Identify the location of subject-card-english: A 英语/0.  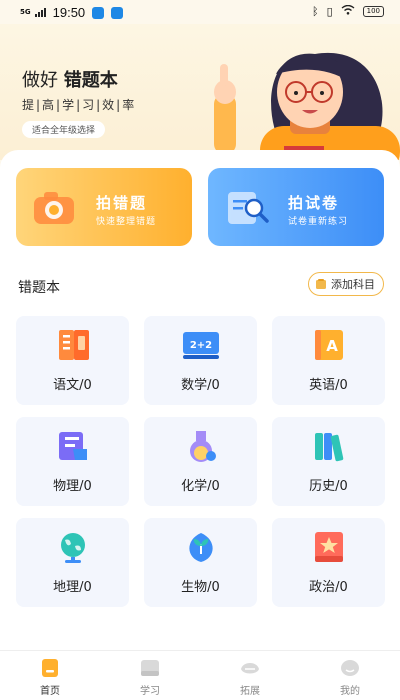
(328, 360).